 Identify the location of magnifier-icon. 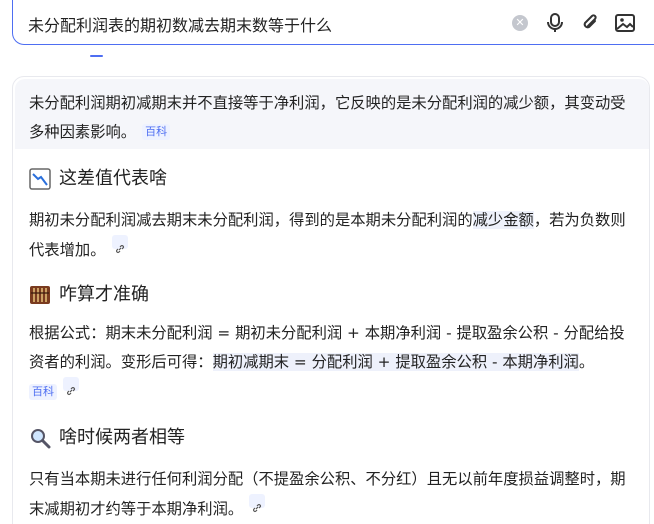
(40, 438).